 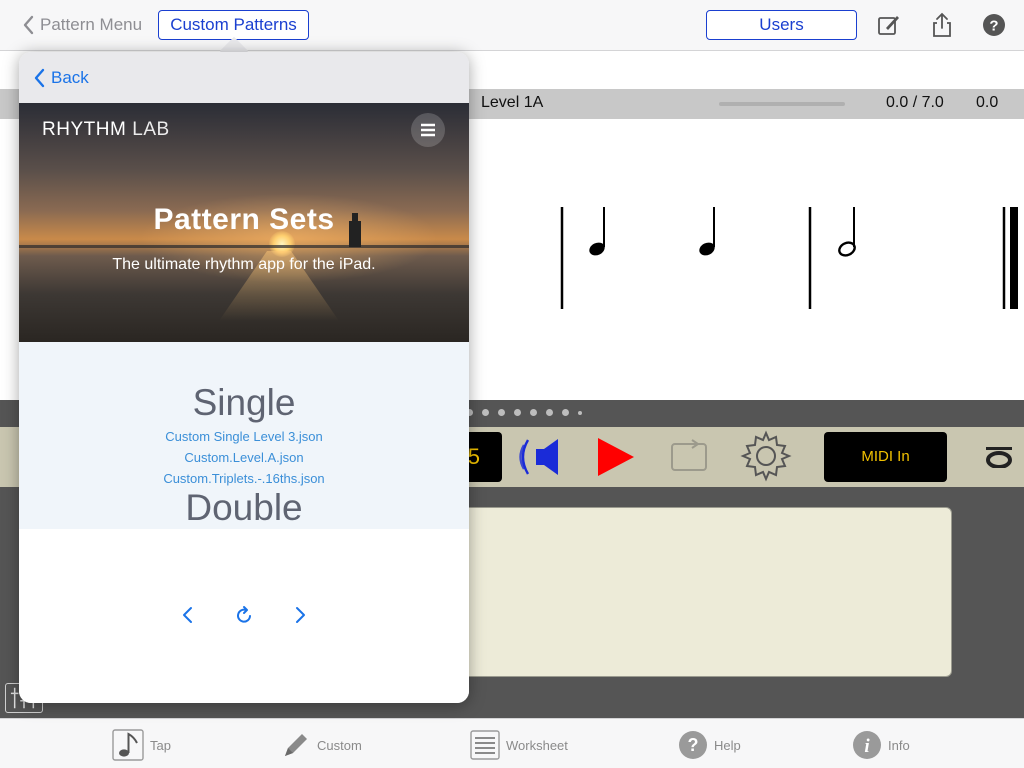 What do you see at coordinates (485, 745) in the screenshot?
I see `list-icon` at bounding box center [485, 745].